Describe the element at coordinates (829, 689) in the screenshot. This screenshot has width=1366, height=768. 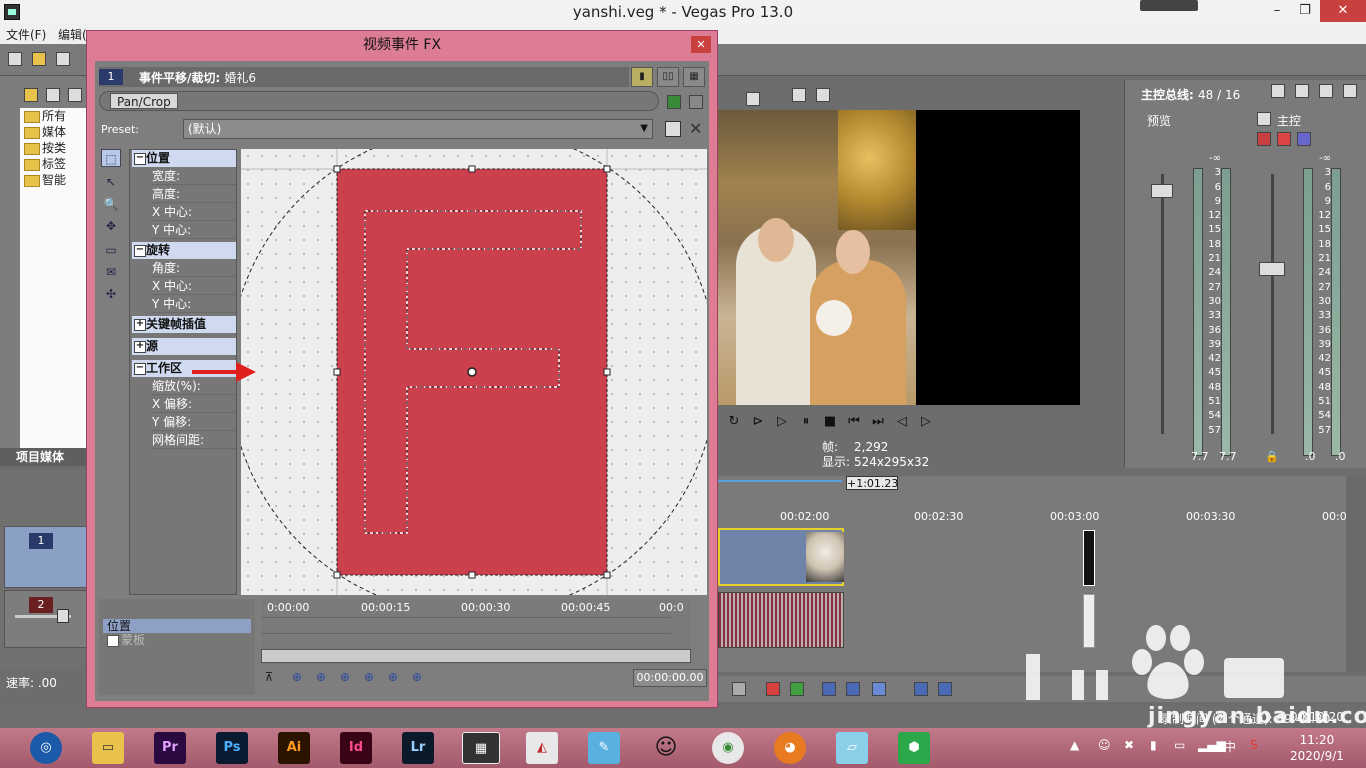
I see `normal-edit-tool-icon` at that location.